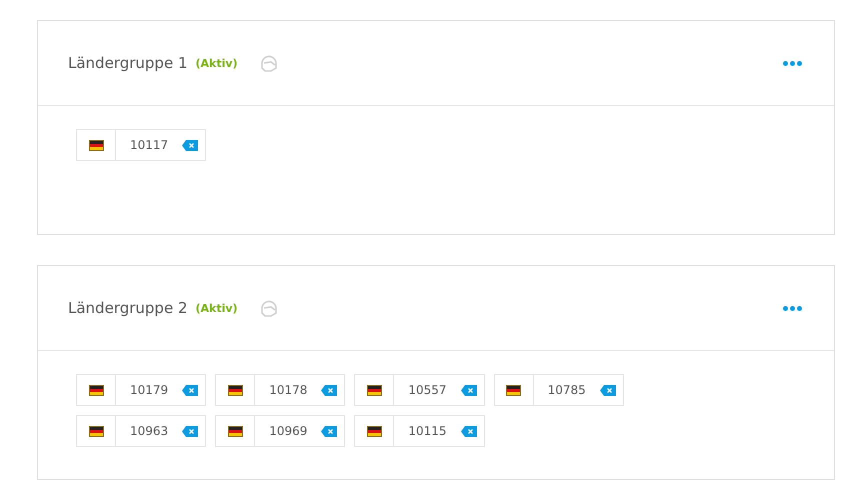  Describe the element at coordinates (288, 390) in the screenshot. I see `postal-code: 10178` at that location.